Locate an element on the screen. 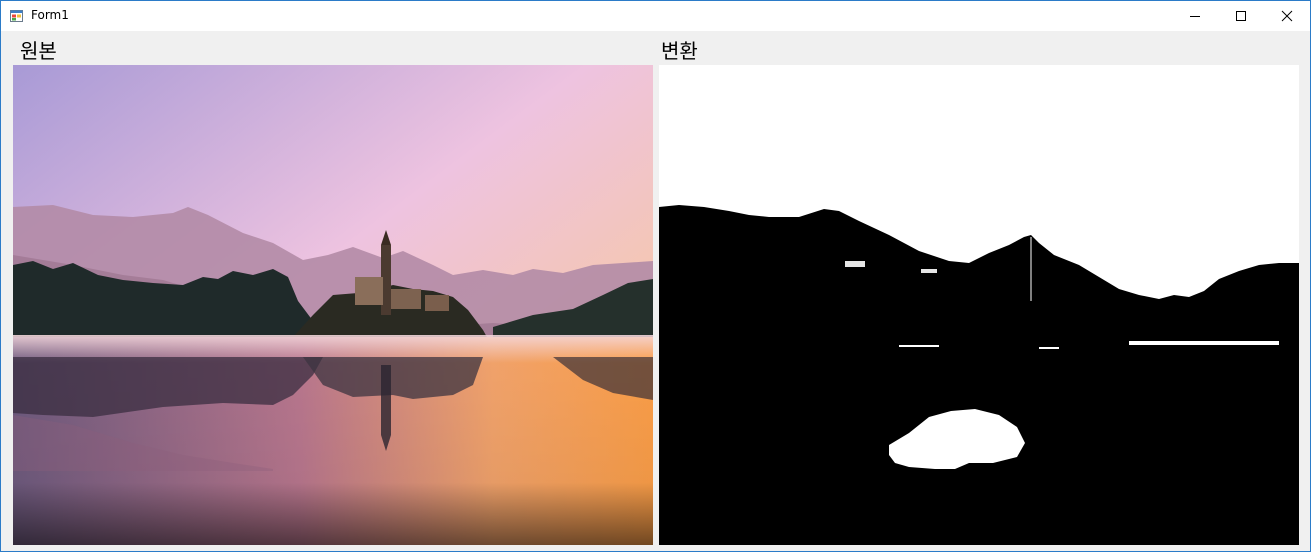 The image size is (1311, 552). minimize-button is located at coordinates (1195, 16).